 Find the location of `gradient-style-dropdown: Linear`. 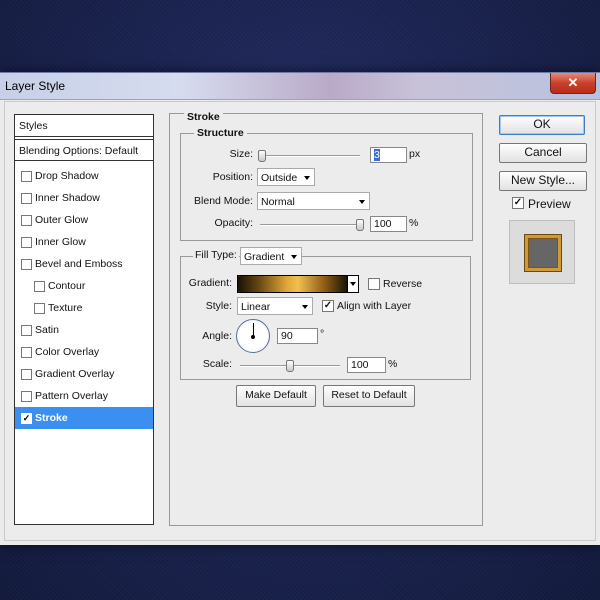

gradient-style-dropdown: Linear is located at coordinates (275, 306).